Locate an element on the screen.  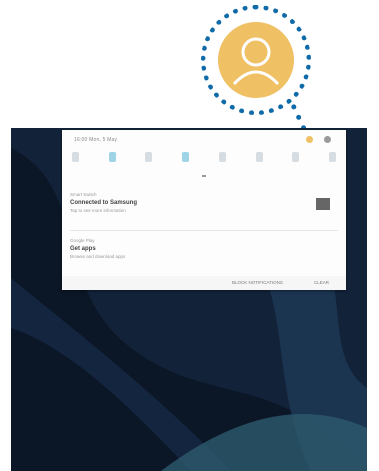
notification-subtitle: Tap to see more information is located at coordinates (98, 210).